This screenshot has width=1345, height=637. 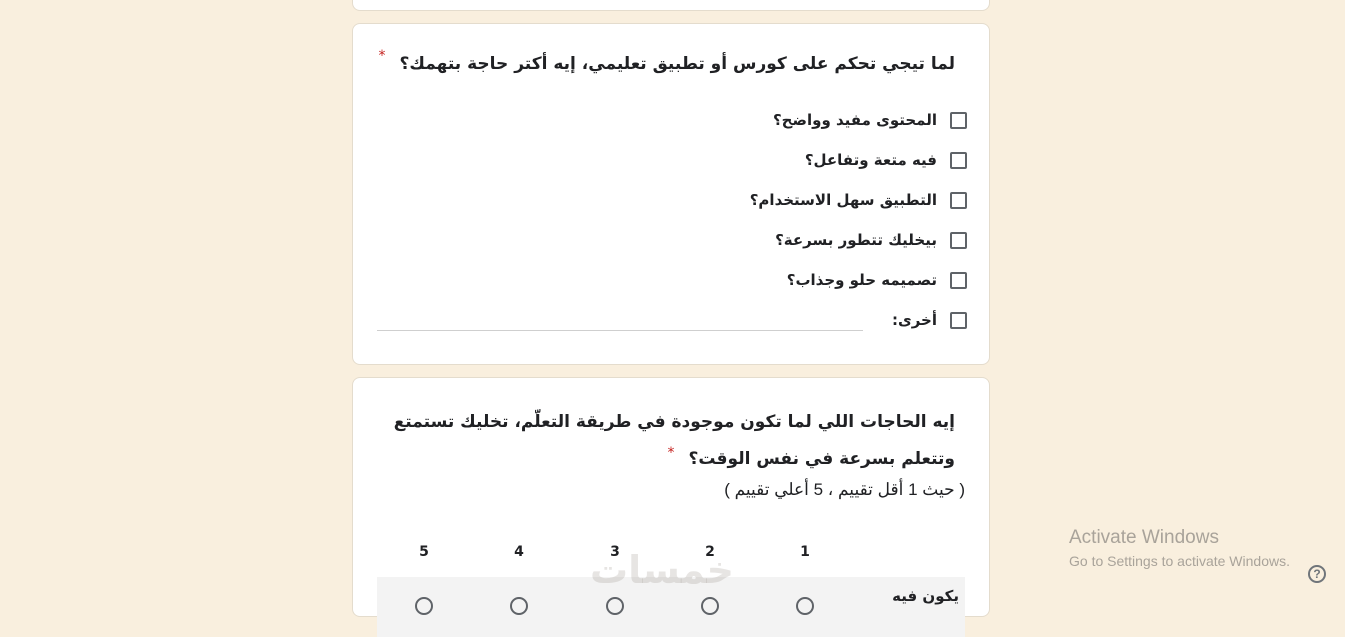 I want to click on option-content-useful: المحتوى مفيد وواضح؟, so click(x=870, y=120).